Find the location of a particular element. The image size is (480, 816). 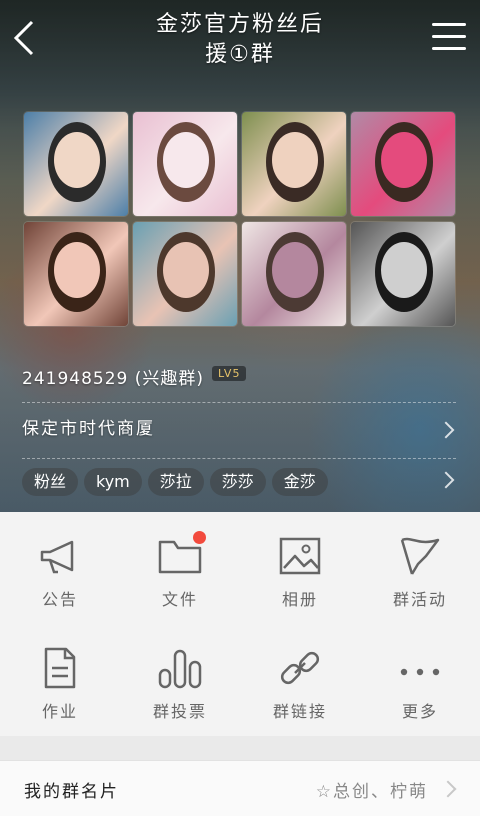

bar-chart-icon is located at coordinates (180, 669).